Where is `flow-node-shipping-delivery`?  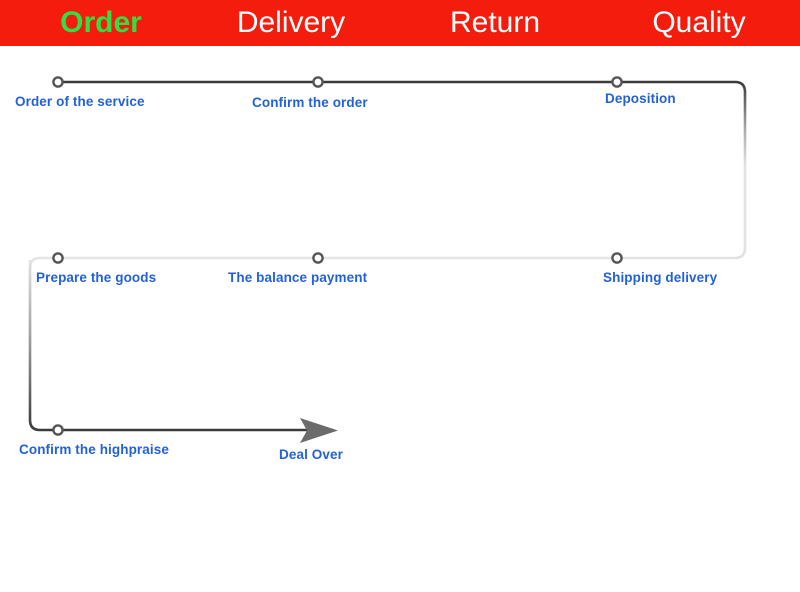 flow-node-shipping-delivery is located at coordinates (617, 258).